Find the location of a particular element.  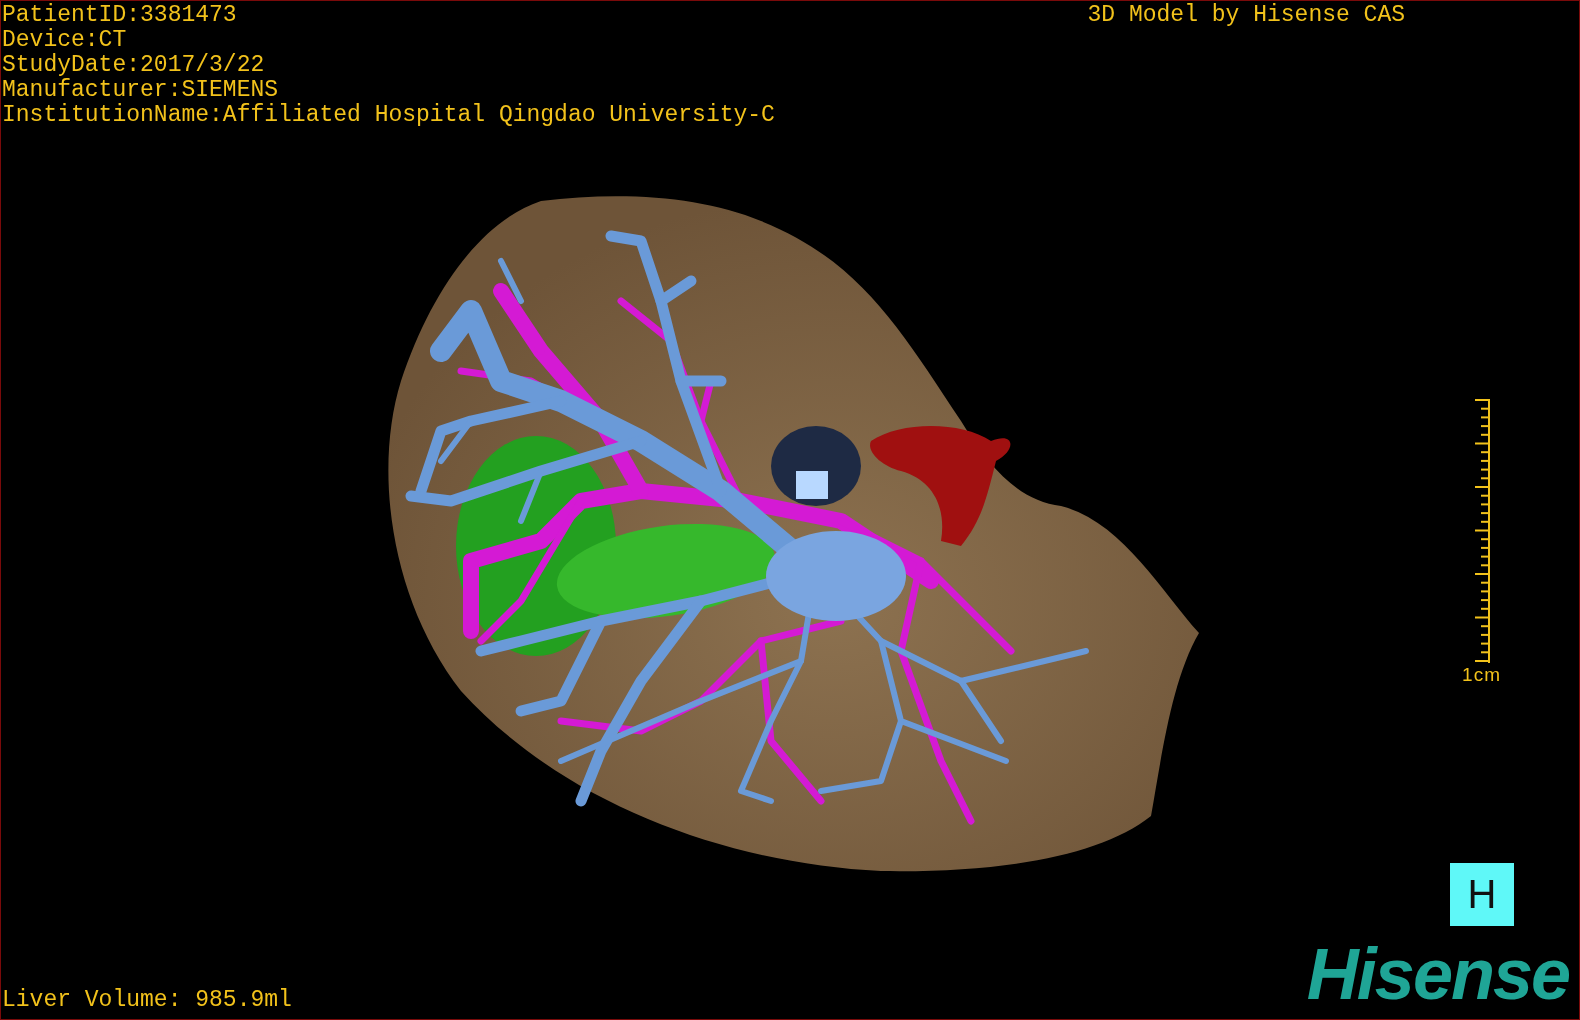

patient-info-text: Device:CT is located at coordinates (64, 40).